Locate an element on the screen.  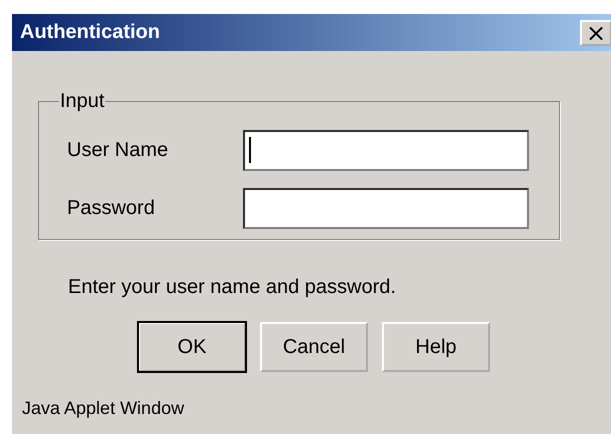
group-legend: Input is located at coordinates (82, 101).